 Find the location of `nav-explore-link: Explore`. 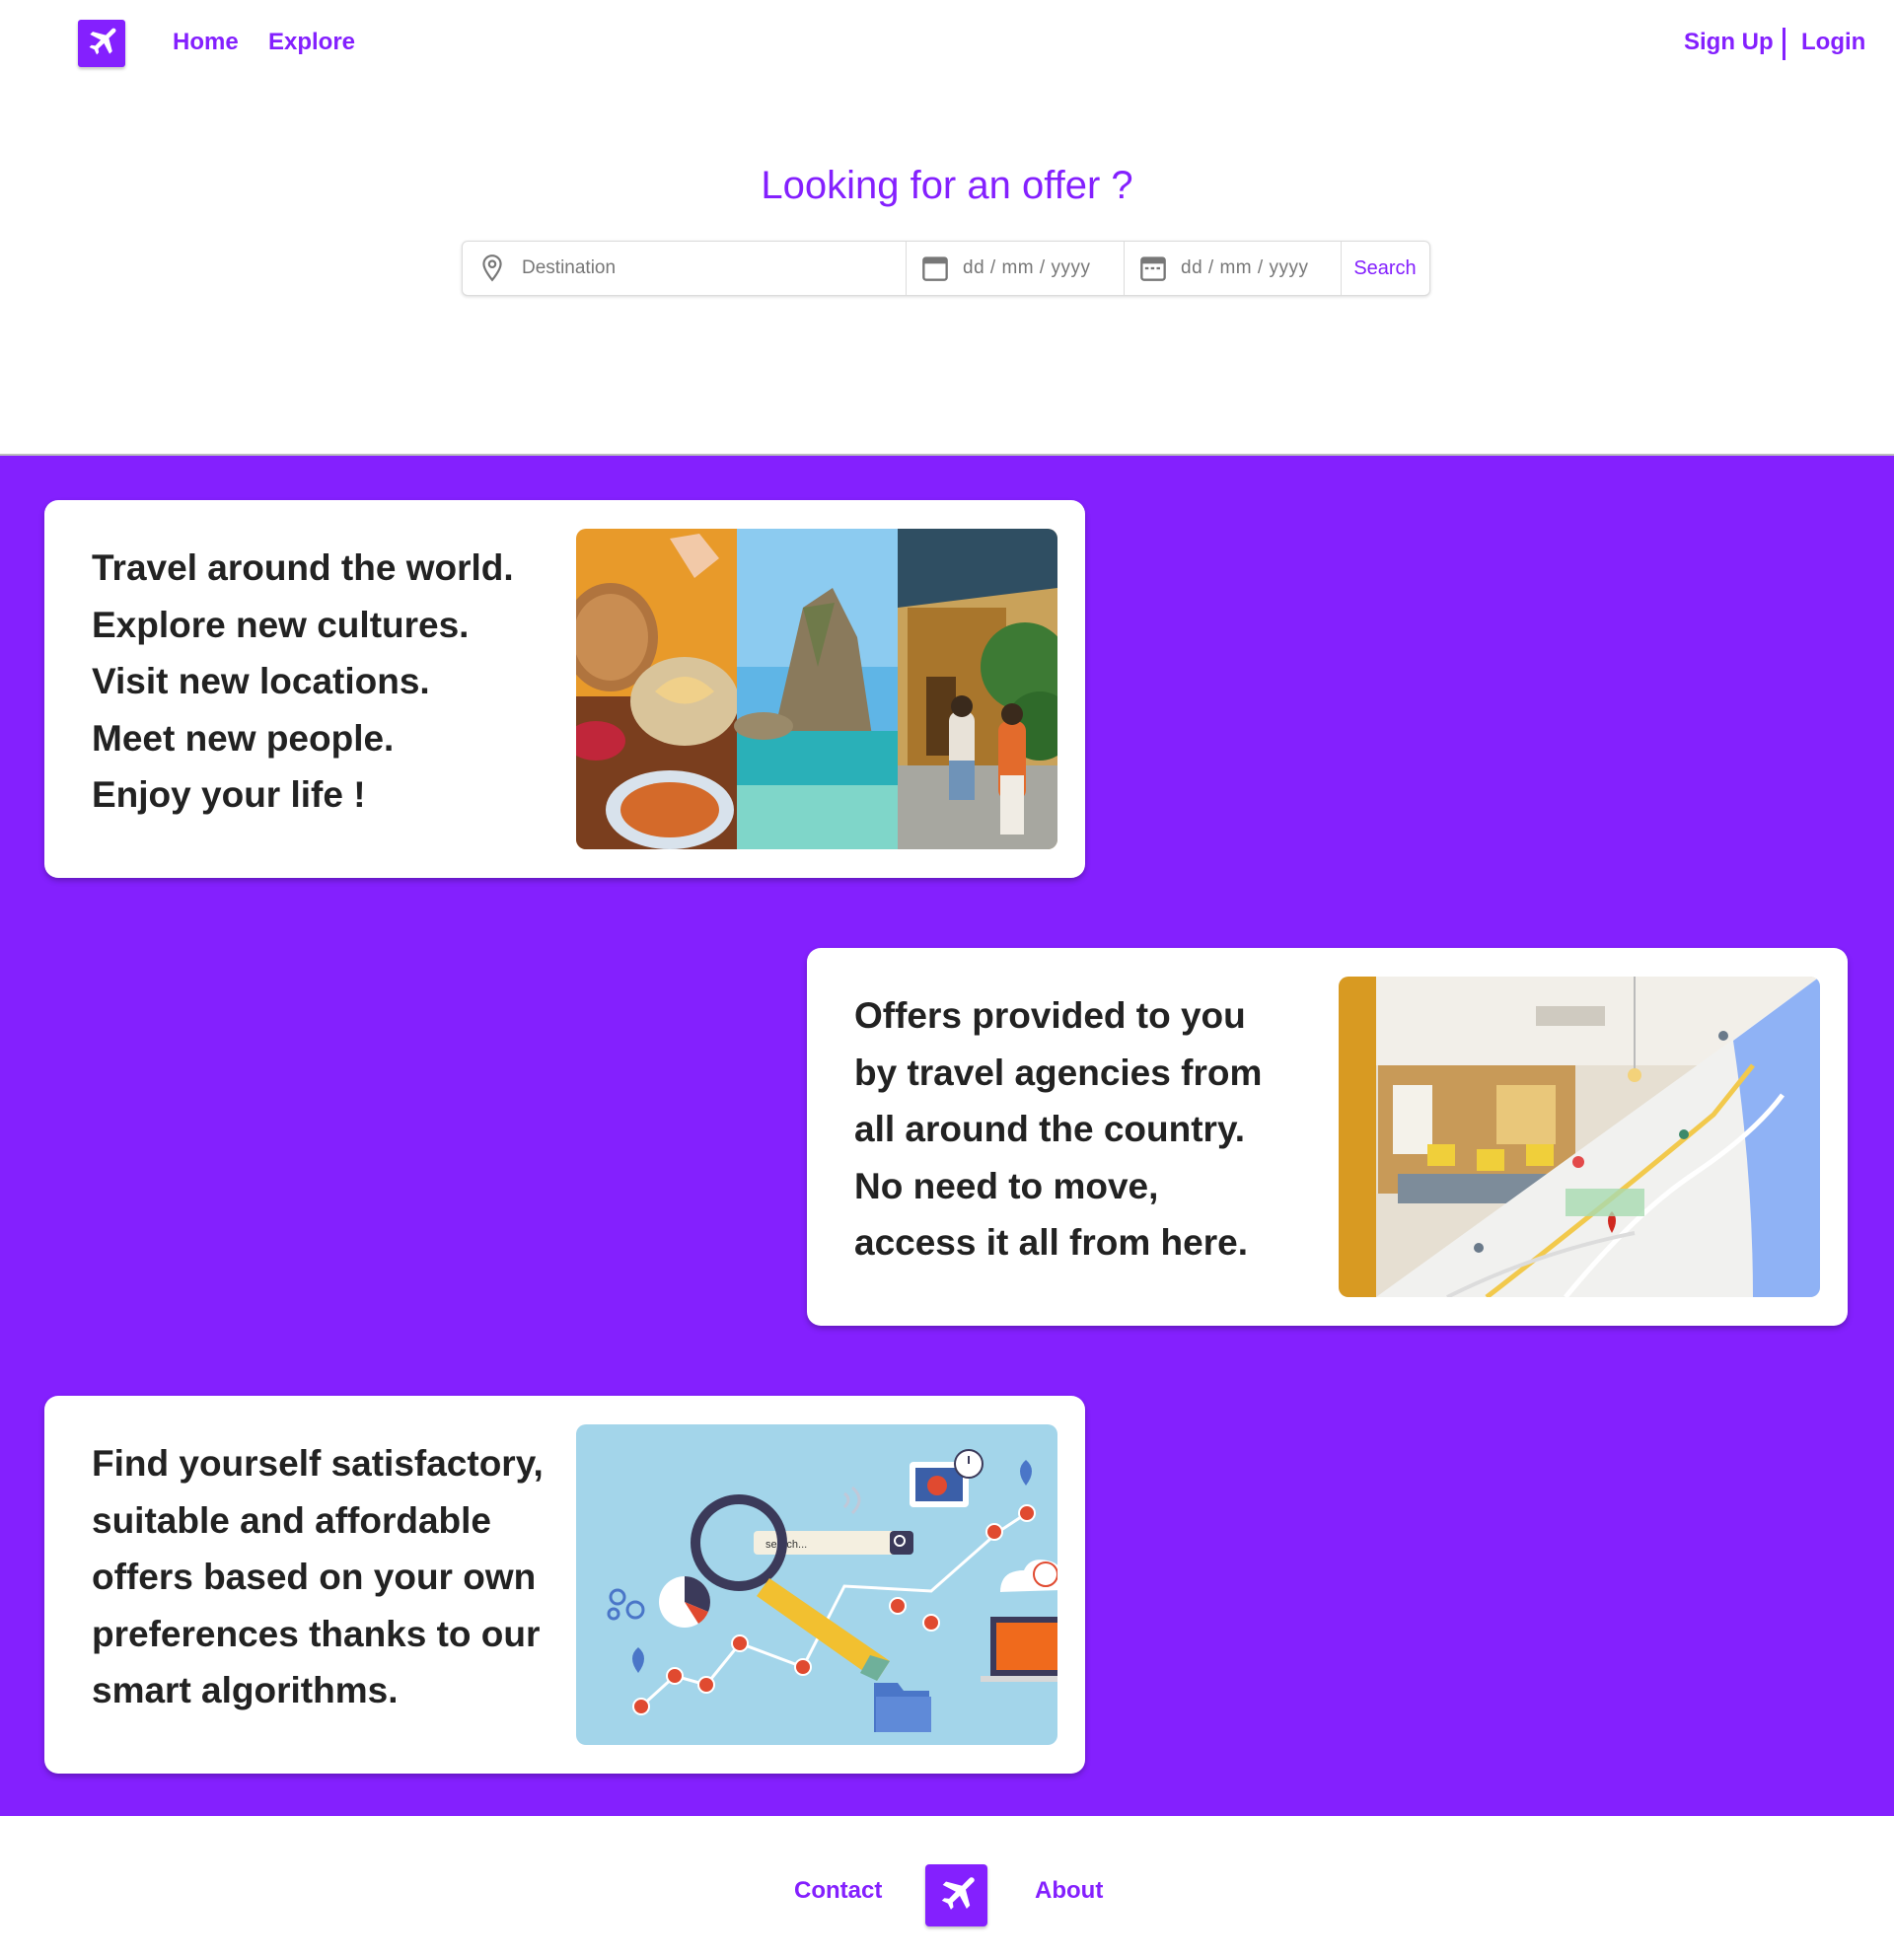

nav-explore-link: Explore is located at coordinates (311, 42).